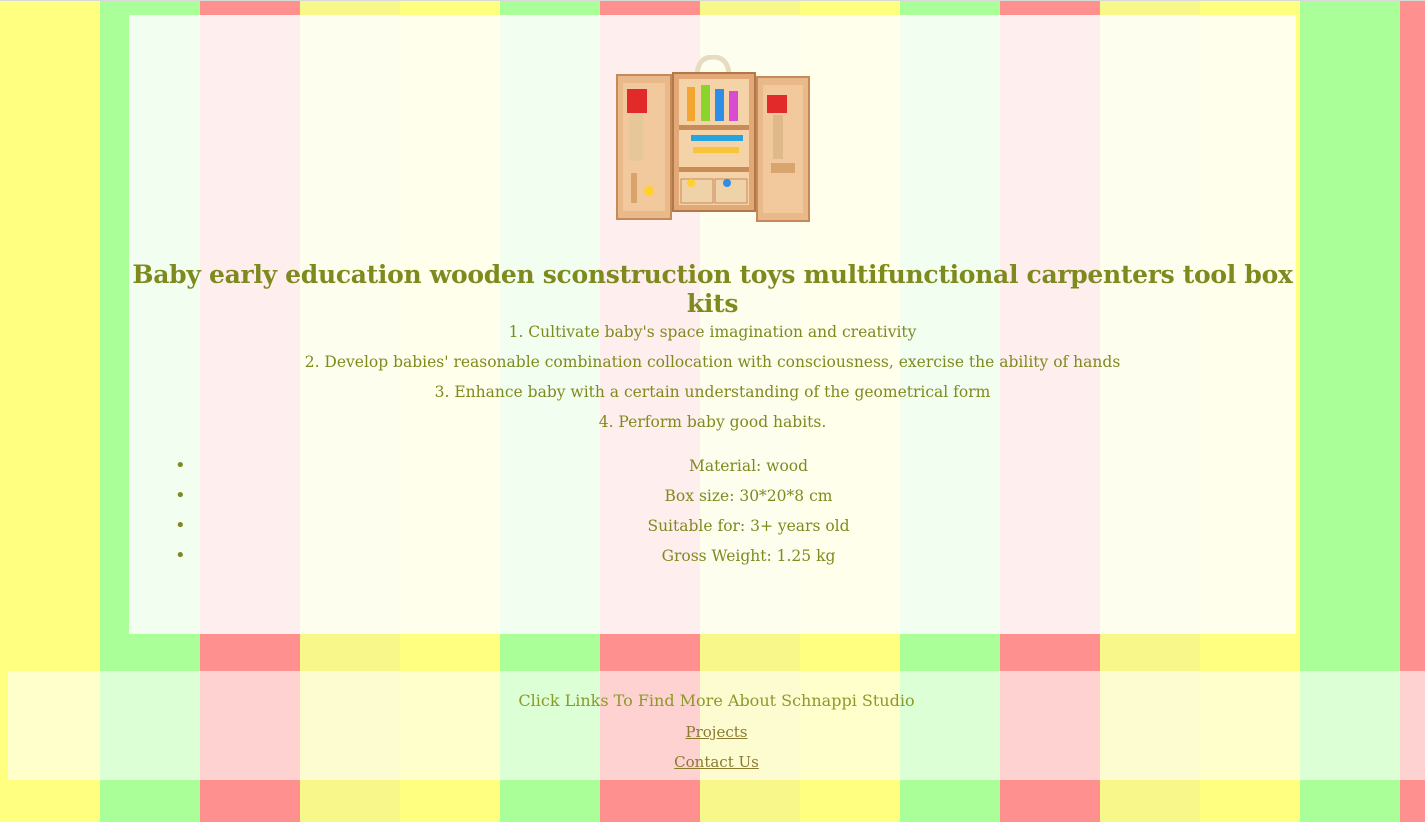 This screenshot has width=1425, height=822. I want to click on spec-text: Box size: 30*20*8 cm, so click(748, 496).